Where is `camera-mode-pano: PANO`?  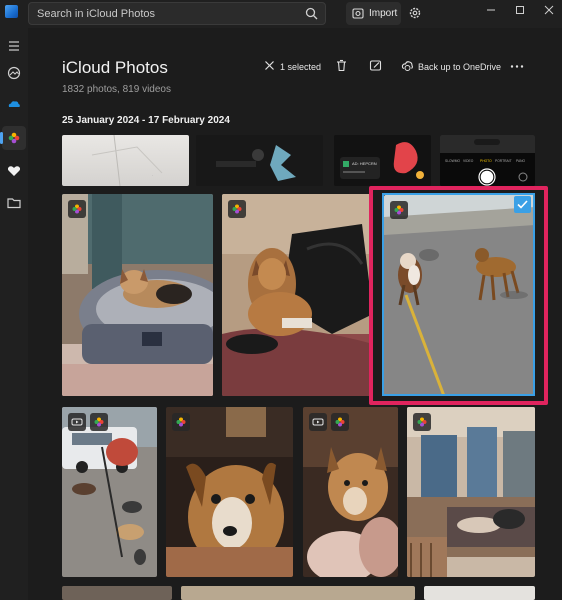
camera-mode-pano: PANO is located at coordinates (521, 161).